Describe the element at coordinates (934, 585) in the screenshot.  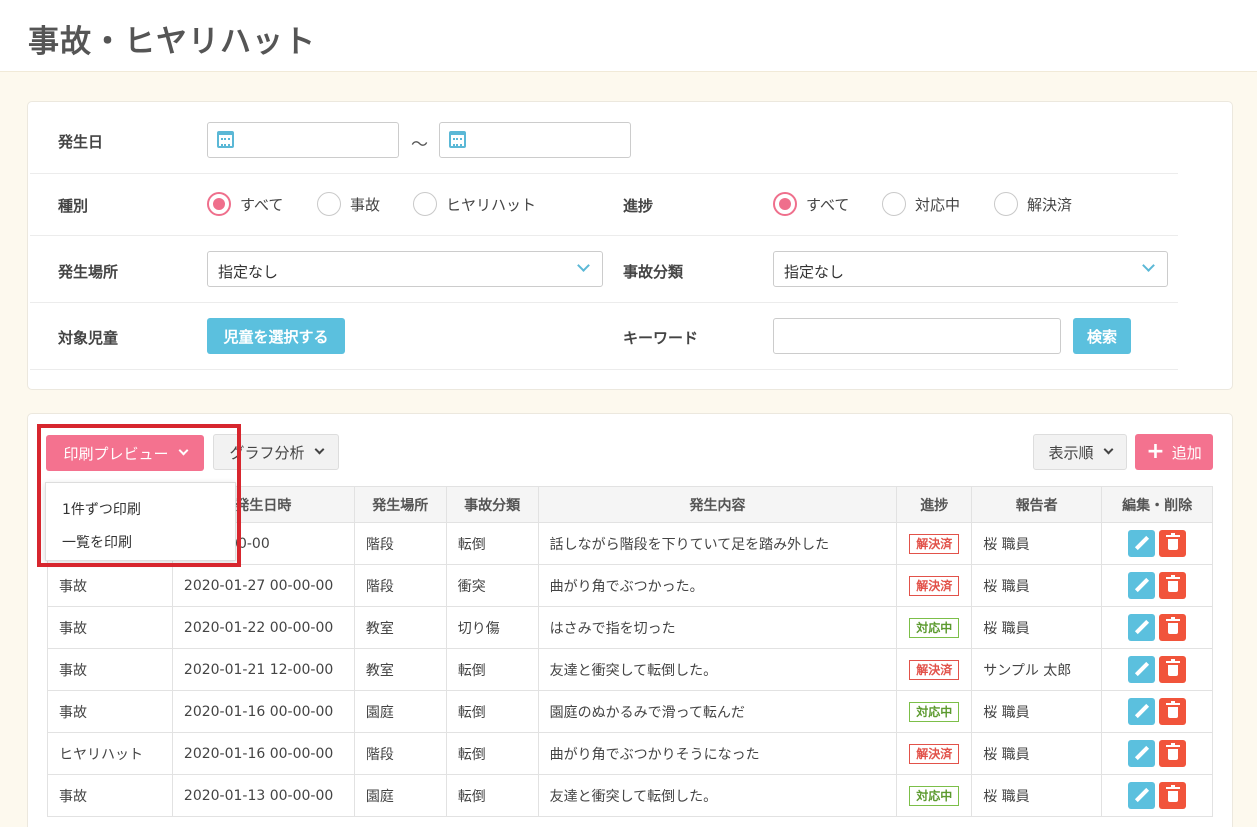
I see `cell-status: 解決済` at that location.